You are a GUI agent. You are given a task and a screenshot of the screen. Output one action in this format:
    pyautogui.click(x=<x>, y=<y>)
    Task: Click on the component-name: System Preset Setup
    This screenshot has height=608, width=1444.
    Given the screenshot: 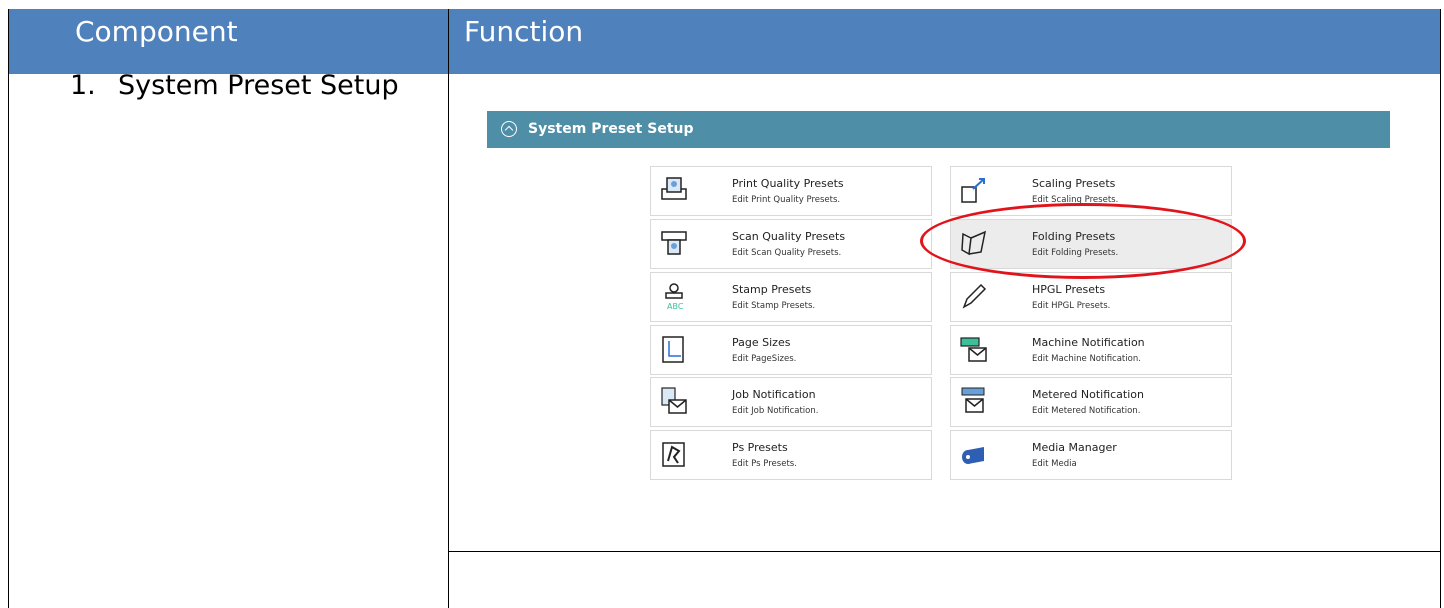 What is the action you would take?
    pyautogui.click(x=258, y=85)
    